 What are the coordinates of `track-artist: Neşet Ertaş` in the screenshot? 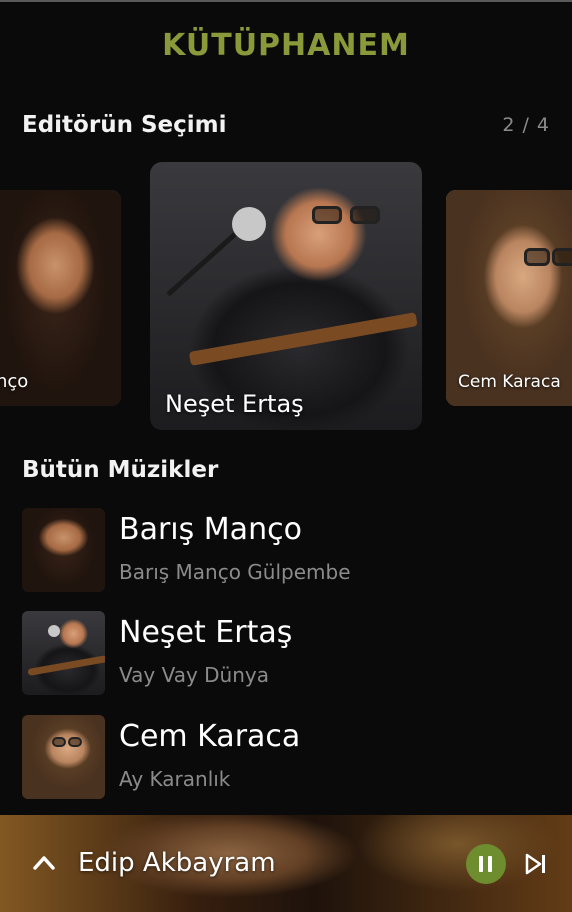 It's located at (206, 632).